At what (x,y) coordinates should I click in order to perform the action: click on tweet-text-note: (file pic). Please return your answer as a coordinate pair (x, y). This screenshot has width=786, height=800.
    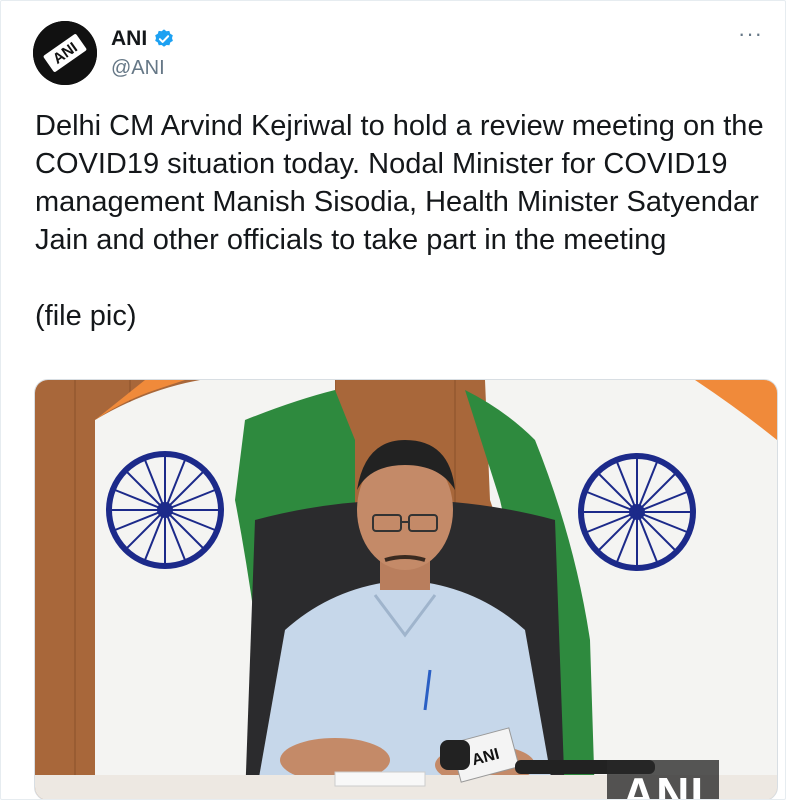
    Looking at the image, I should click on (86, 316).